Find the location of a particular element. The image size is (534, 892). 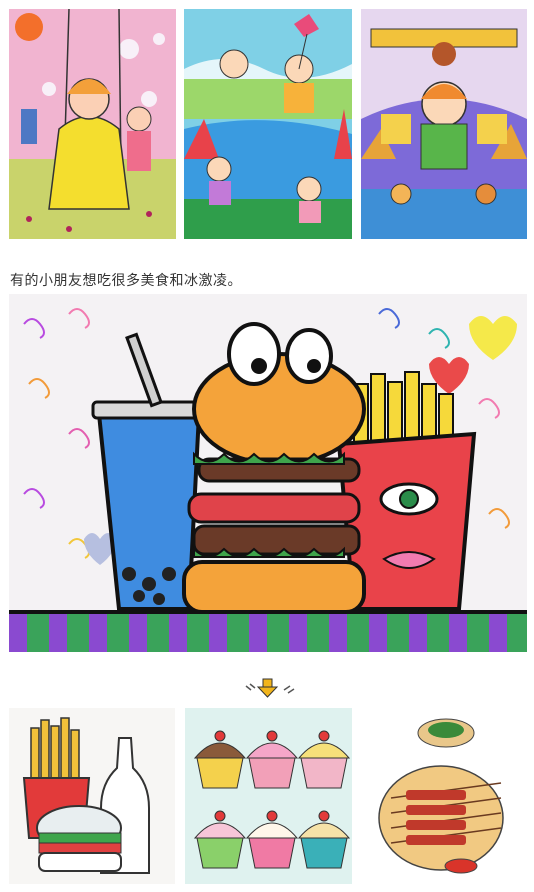

section-divider is located at coordinates (267, 688).